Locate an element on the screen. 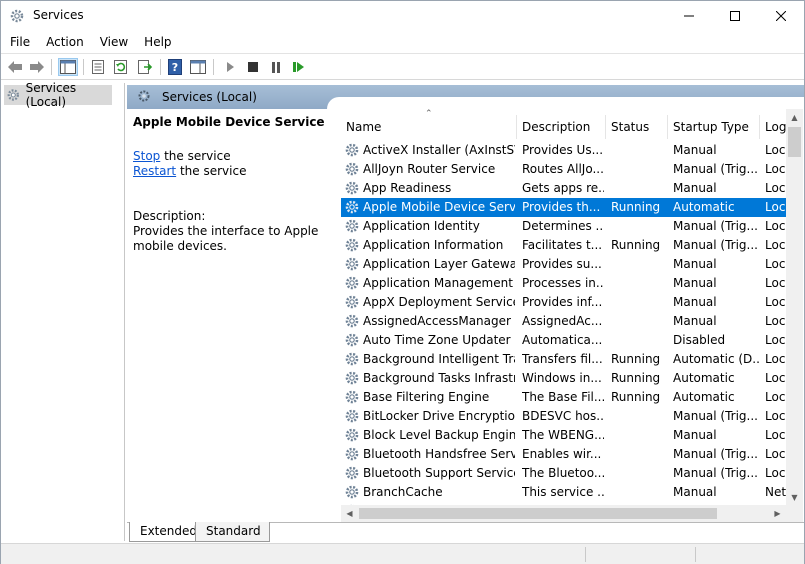  close-button is located at coordinates (781, 16).